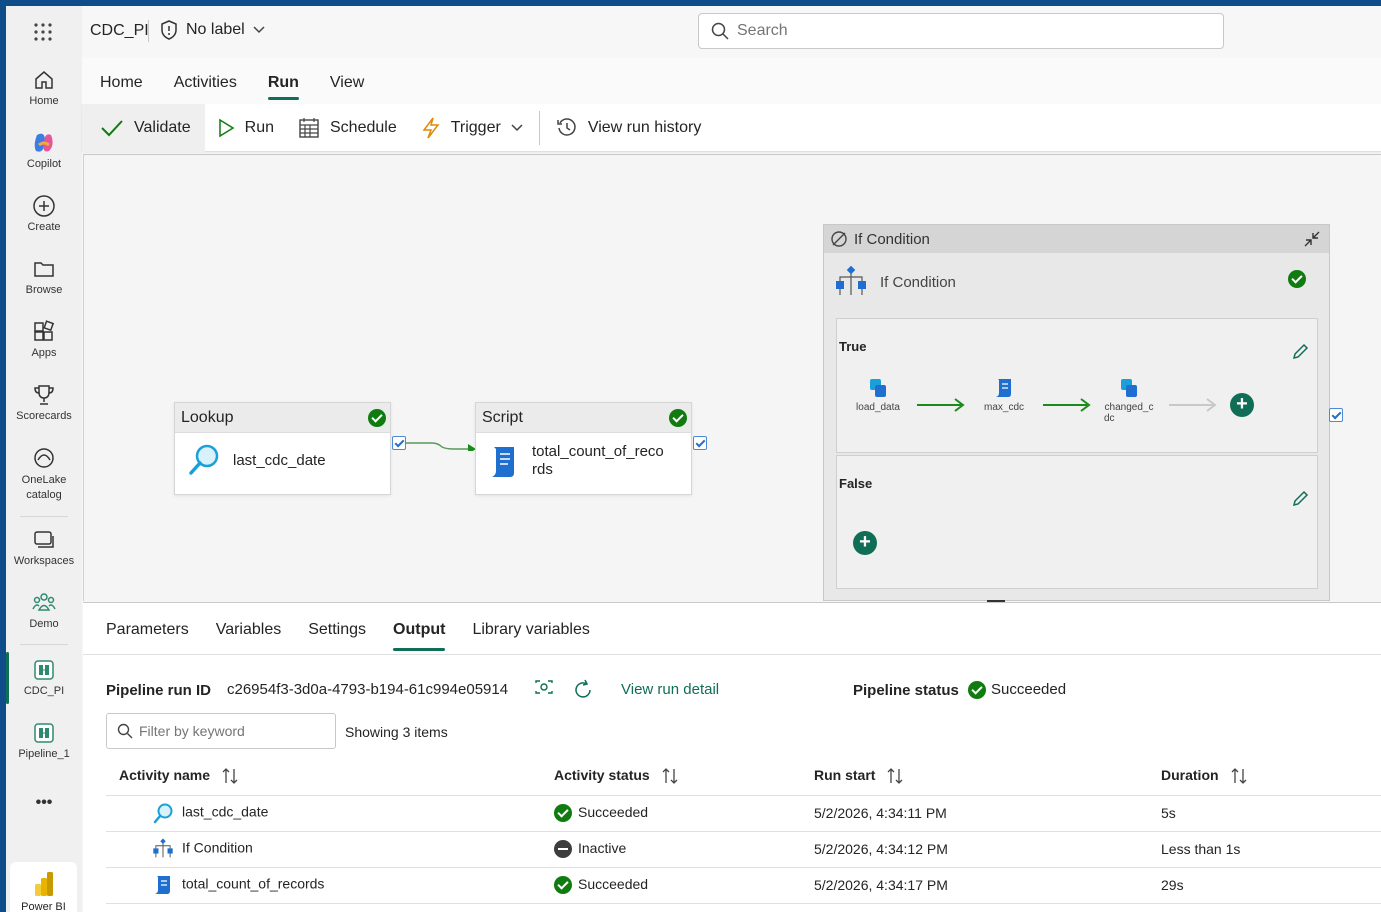 The image size is (1381, 912). I want to click on rail-item-onelake: OneLake catalog, so click(44, 474).